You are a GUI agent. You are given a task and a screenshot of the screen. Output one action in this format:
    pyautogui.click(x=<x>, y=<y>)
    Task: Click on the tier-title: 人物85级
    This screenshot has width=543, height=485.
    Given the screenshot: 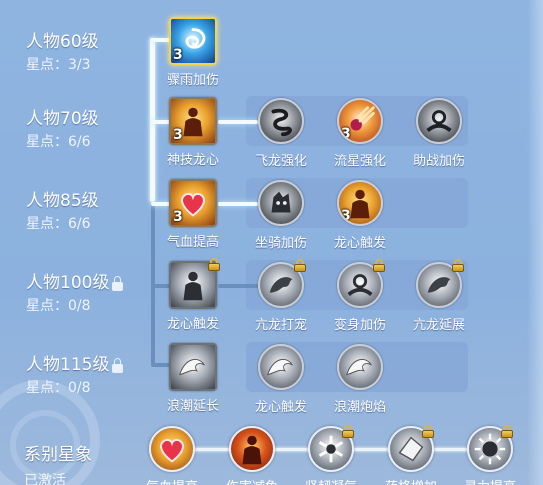 What is the action you would take?
    pyautogui.click(x=62, y=201)
    